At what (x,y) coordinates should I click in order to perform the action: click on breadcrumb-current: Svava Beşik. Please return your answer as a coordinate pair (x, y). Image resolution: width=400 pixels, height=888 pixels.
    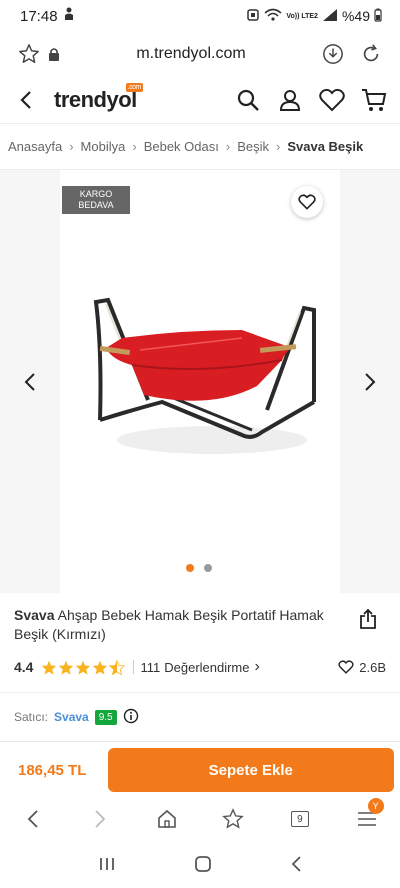
    Looking at the image, I should click on (325, 146).